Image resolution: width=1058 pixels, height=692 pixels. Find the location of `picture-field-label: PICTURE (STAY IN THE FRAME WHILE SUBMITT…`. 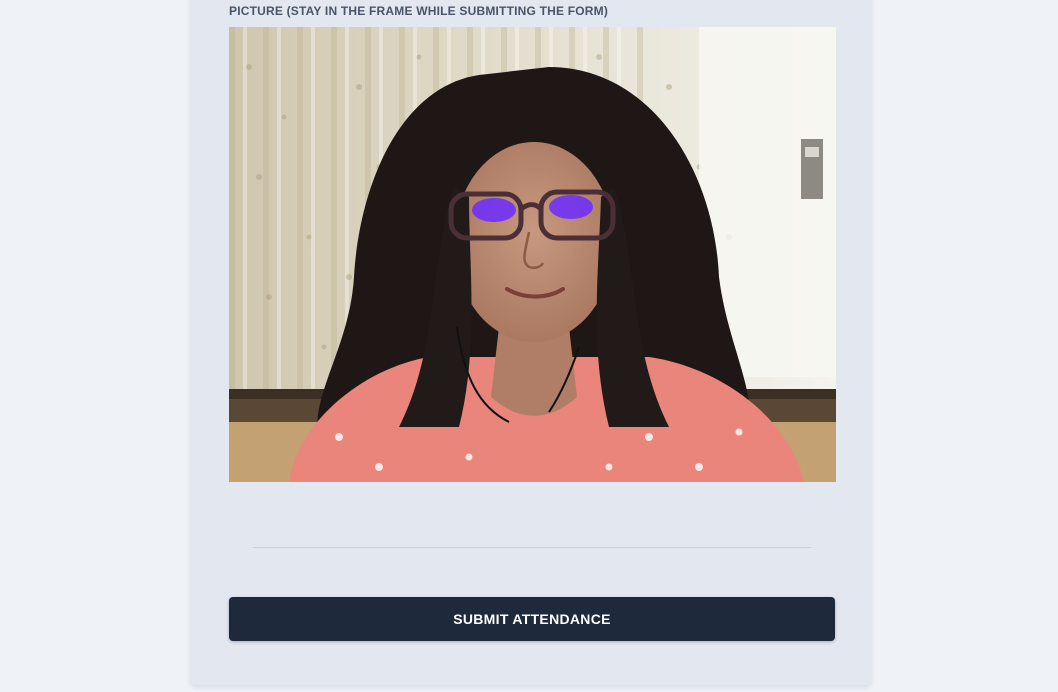

picture-field-label: PICTURE (STAY IN THE FRAME WHILE SUBMITT… is located at coordinates (419, 11).